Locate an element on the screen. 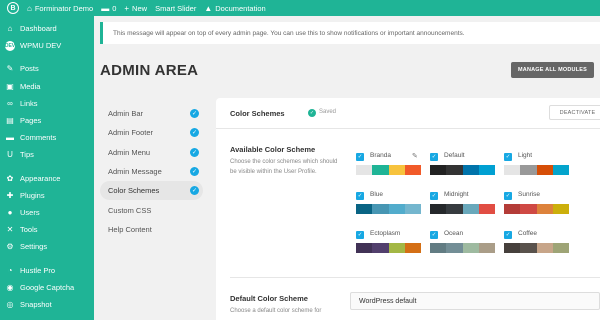  settings-icon: ⚙ is located at coordinates (10, 247).